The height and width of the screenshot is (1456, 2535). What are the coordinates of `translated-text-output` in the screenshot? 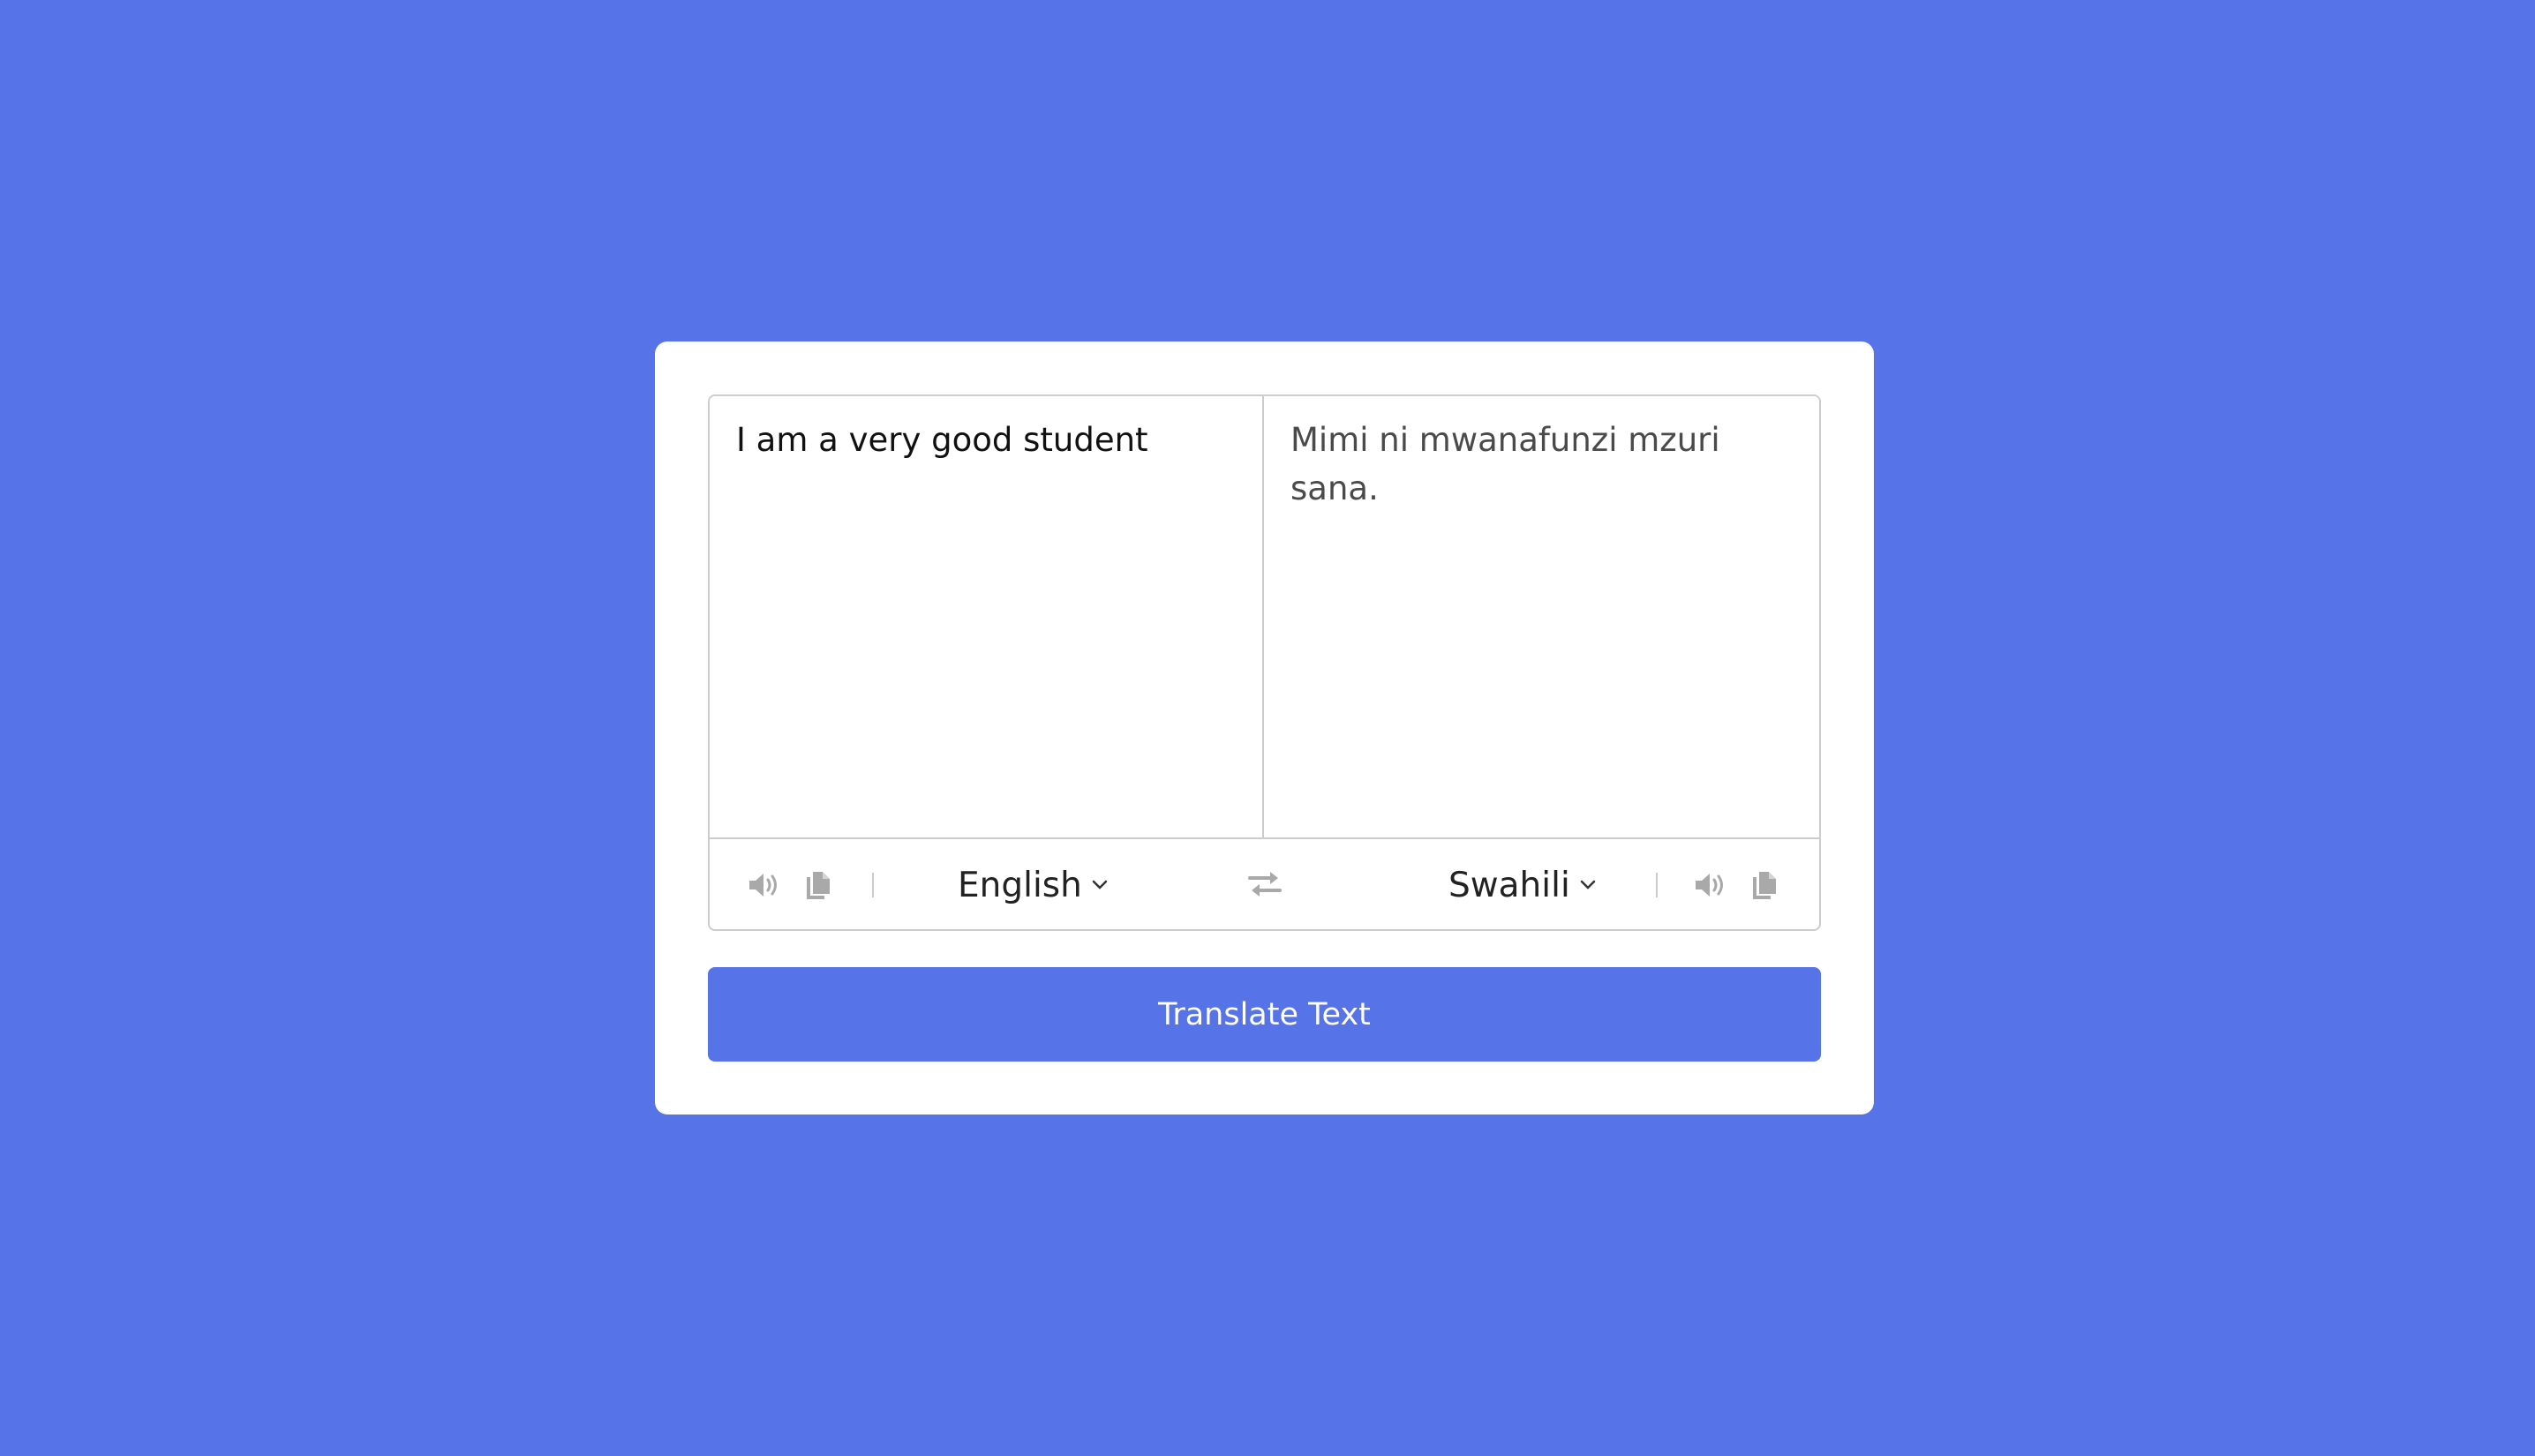 It's located at (1541, 616).